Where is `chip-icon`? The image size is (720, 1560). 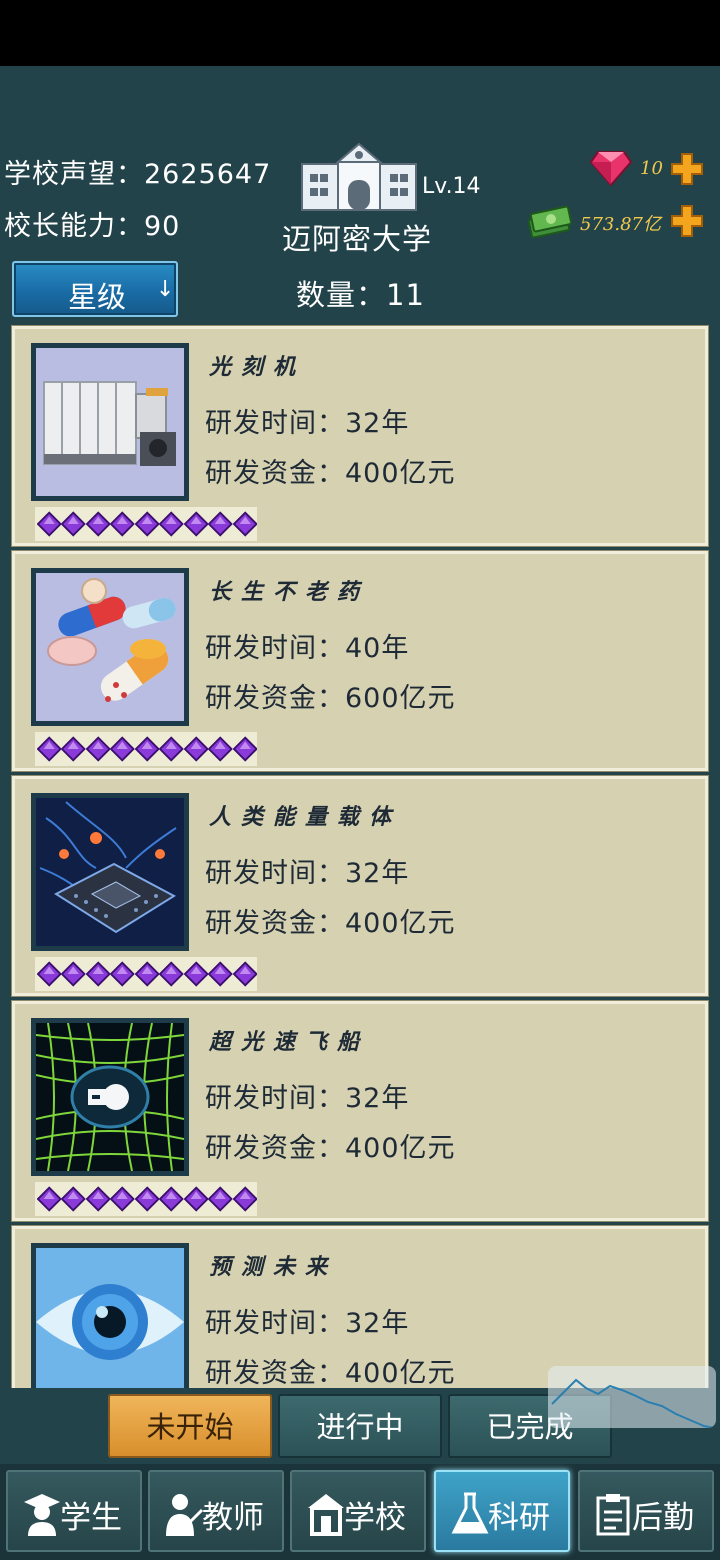
chip-icon is located at coordinates (110, 872).